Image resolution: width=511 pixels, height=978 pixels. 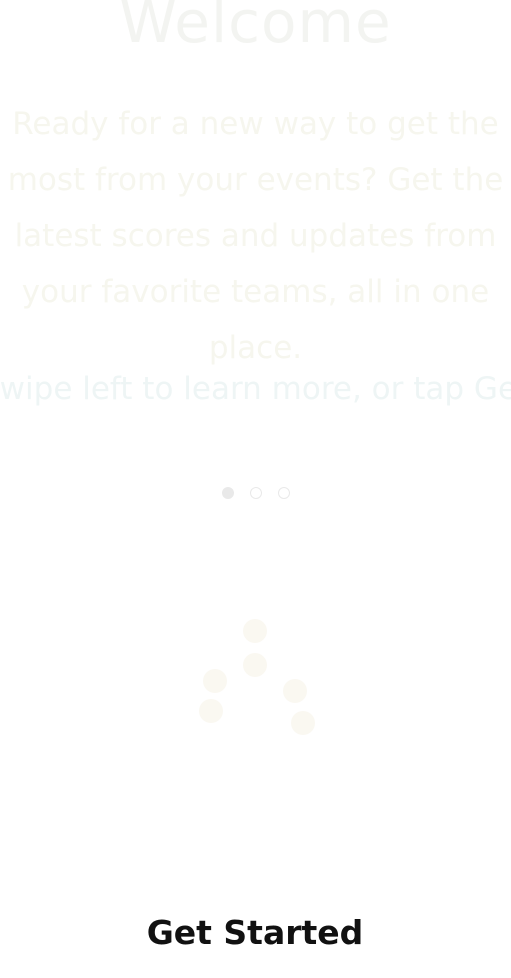 I want to click on app-logo-icon, so click(x=257, y=677).